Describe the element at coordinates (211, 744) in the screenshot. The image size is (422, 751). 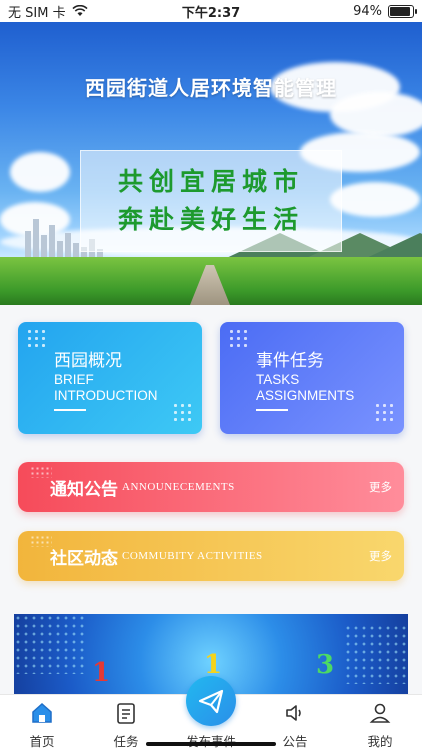
I see `home-indicator` at that location.